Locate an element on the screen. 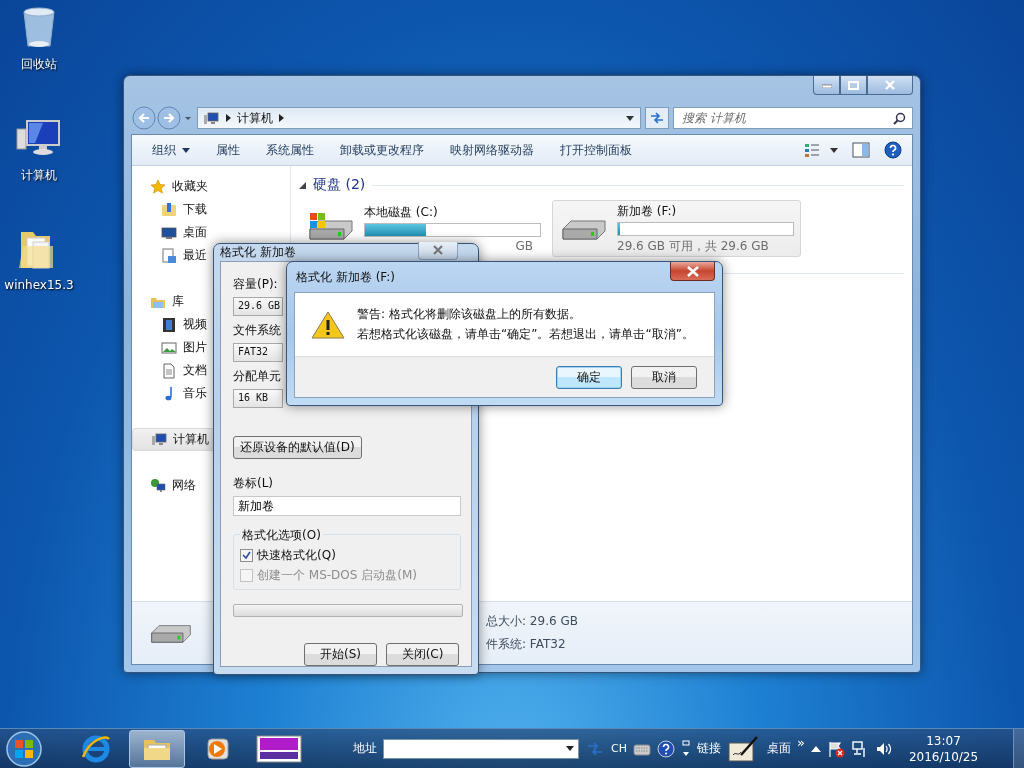  toolbar-label: 链接 is located at coordinates (708, 748).